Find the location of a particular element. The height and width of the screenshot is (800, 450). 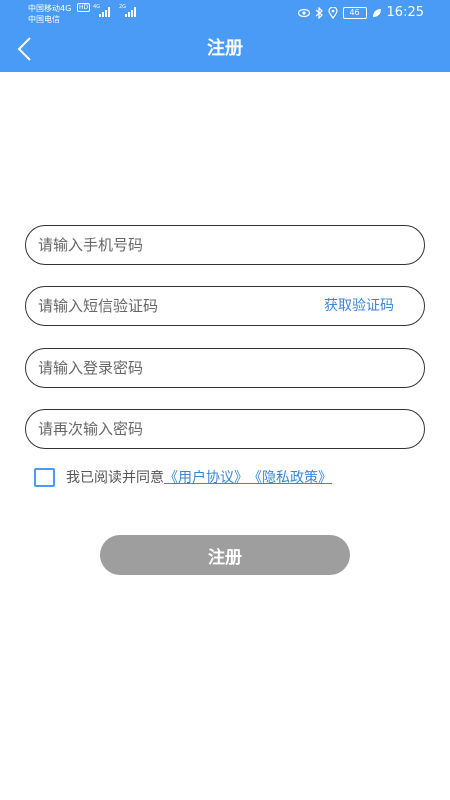

app-header: 中国移动4G HD 中国电信 4G 2G 46 16:25 注册 is located at coordinates (225, 36).